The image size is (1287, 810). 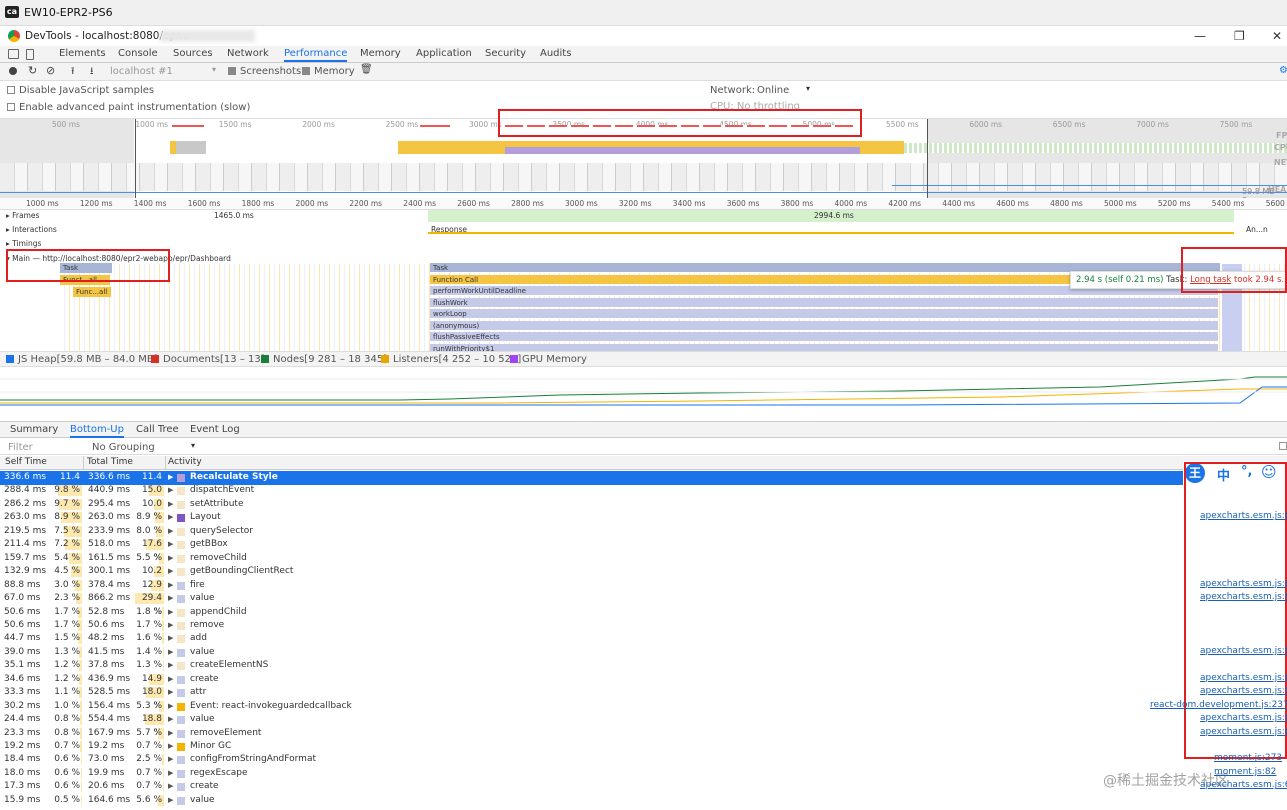 What do you see at coordinates (1239, 36) in the screenshot?
I see `restore-icon: ❐` at bounding box center [1239, 36].